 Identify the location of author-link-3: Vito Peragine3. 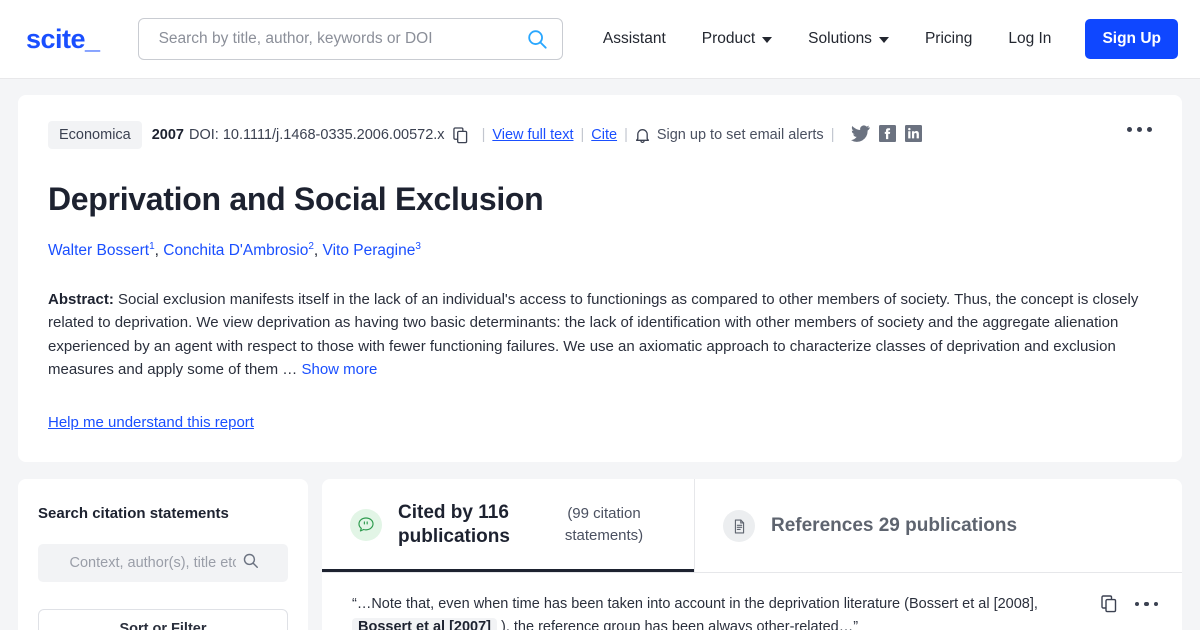
(371, 250).